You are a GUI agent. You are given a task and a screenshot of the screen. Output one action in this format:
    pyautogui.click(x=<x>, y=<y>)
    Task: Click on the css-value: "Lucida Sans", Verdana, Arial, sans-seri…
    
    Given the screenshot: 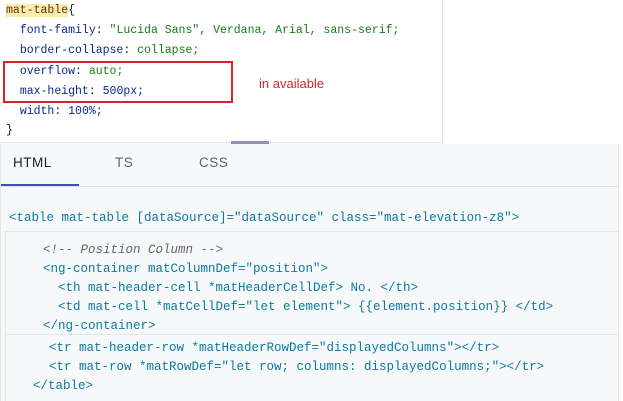 What is the action you would take?
    pyautogui.click(x=254, y=30)
    